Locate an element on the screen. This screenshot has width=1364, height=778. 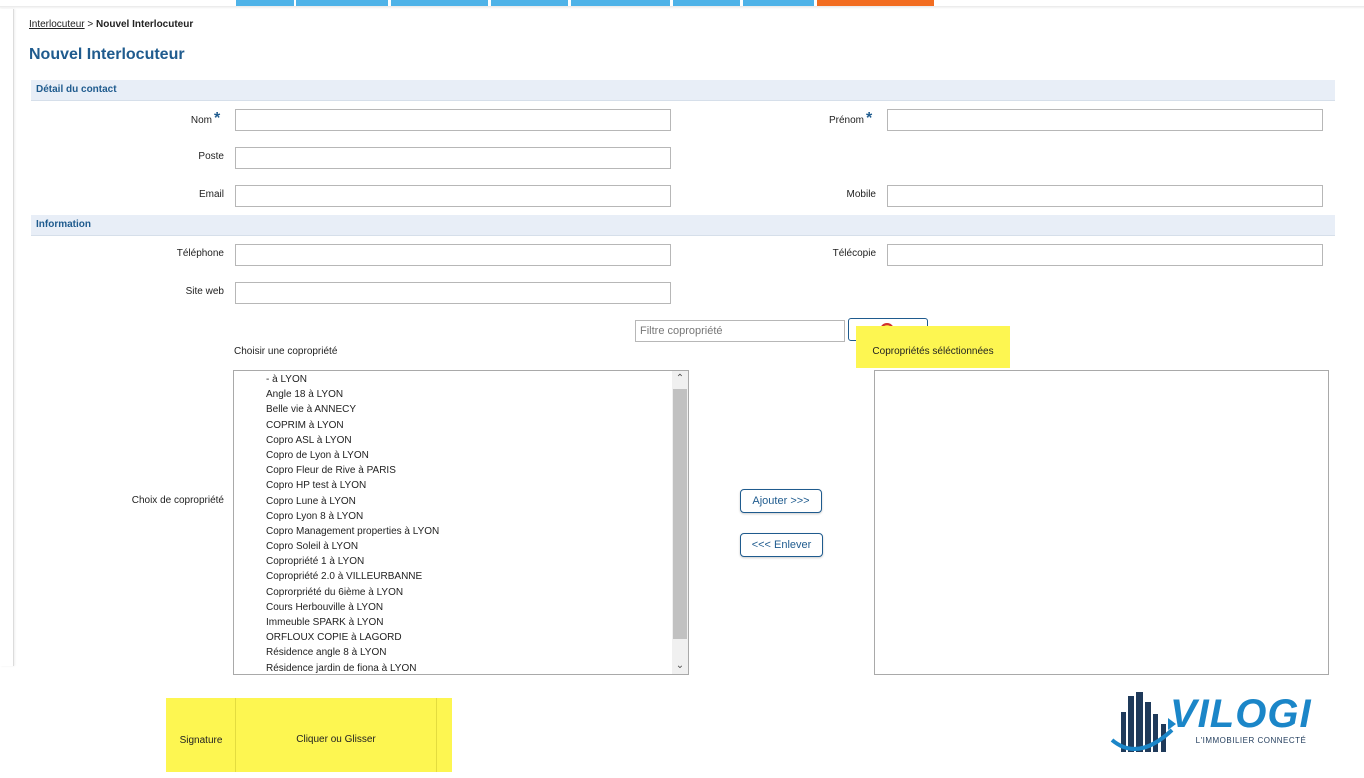
telephone-field is located at coordinates (453, 255).